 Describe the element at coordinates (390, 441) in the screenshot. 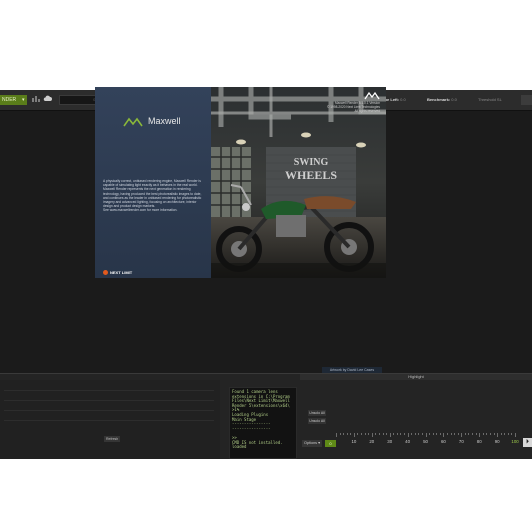

I see `timeline-tick-label: 30` at that location.